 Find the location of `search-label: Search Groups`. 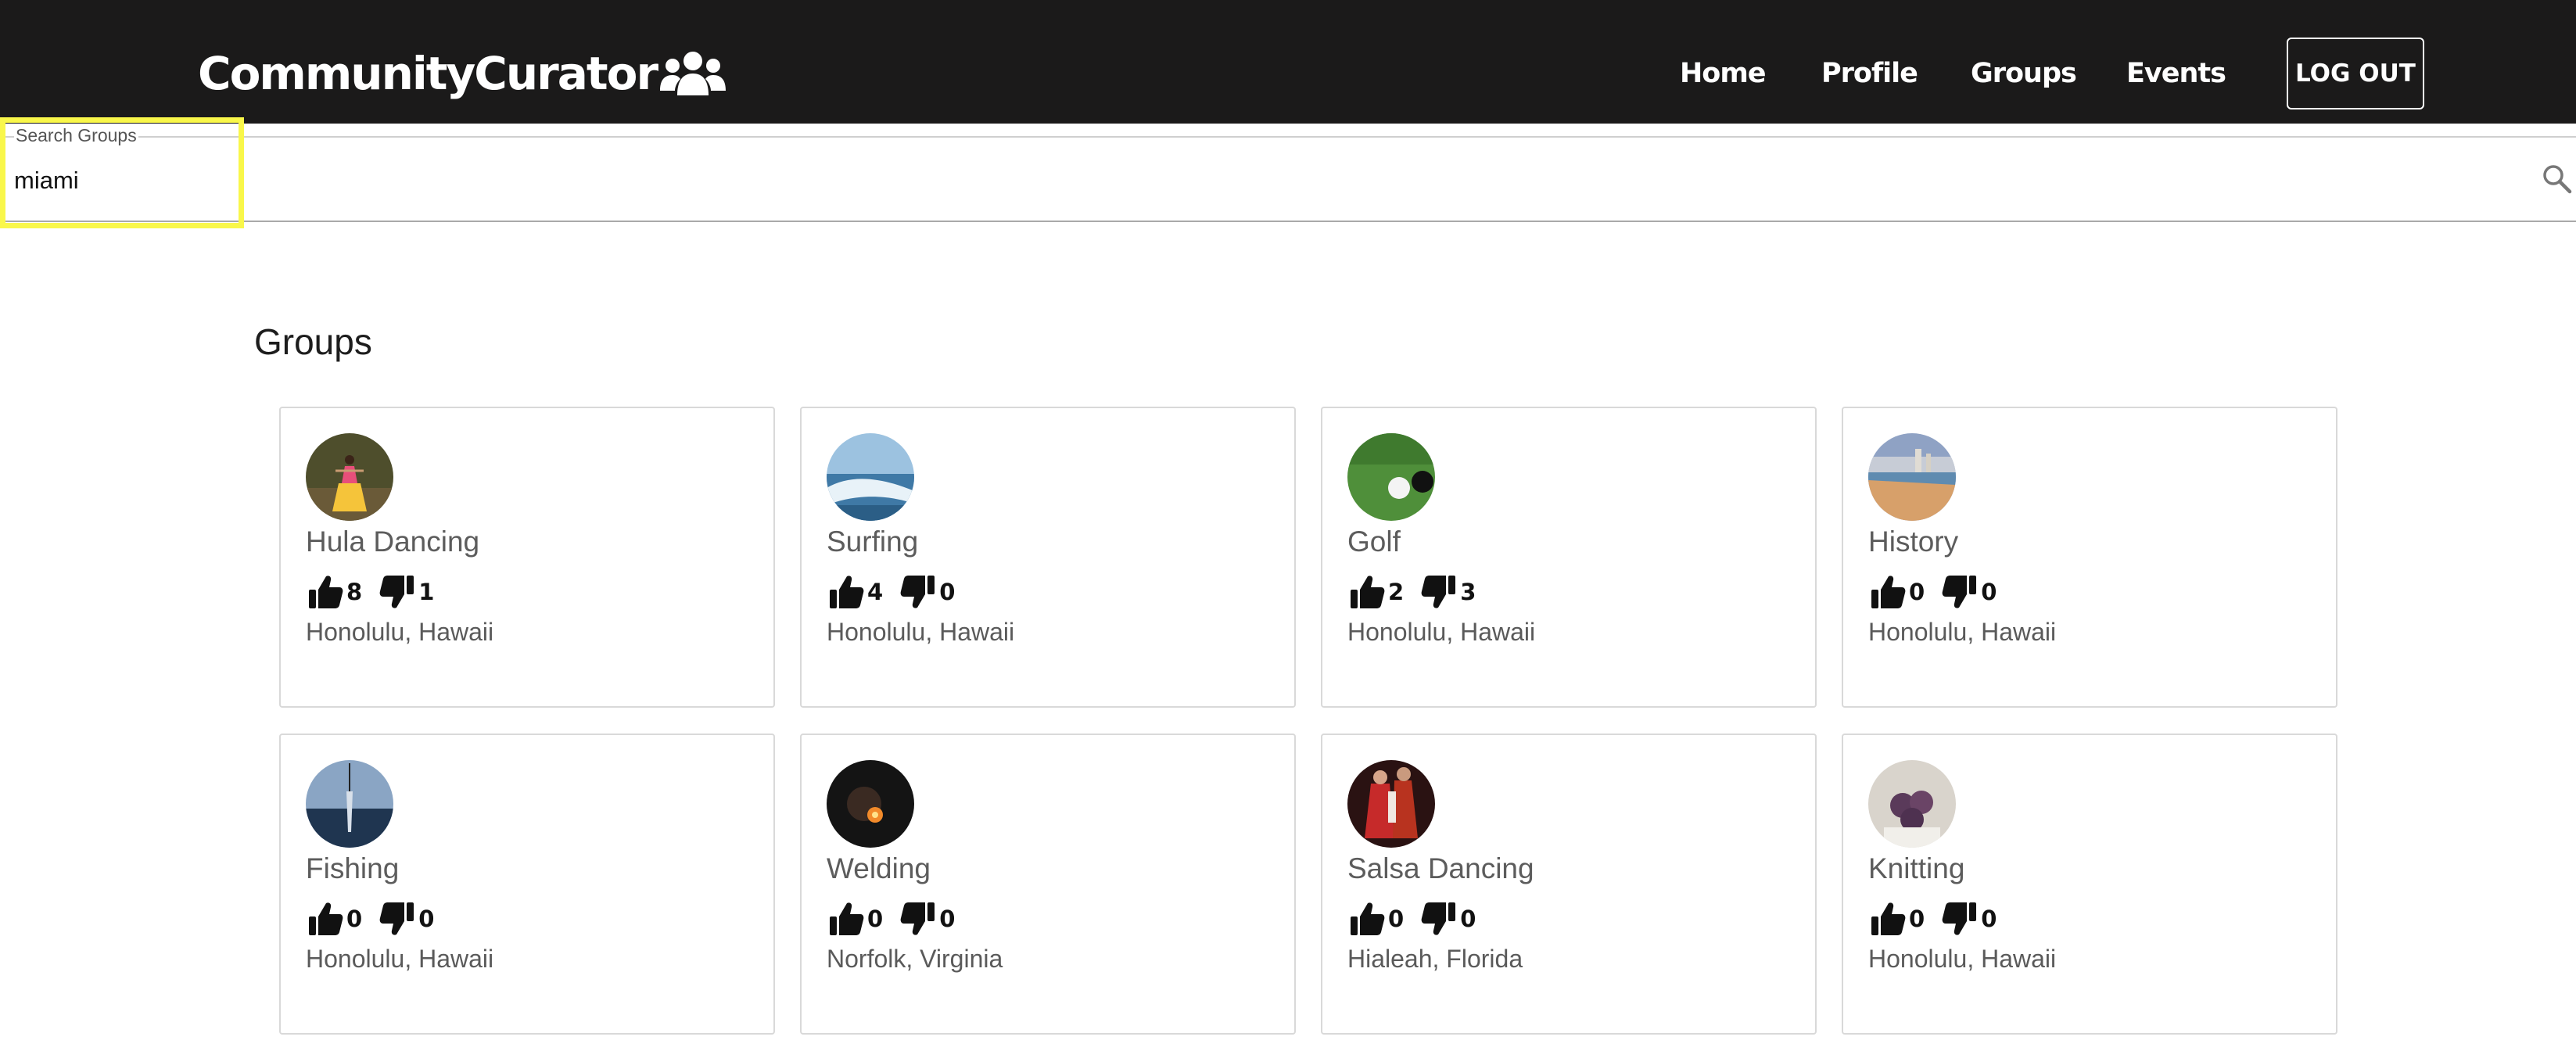

search-label: Search Groups is located at coordinates (76, 136).